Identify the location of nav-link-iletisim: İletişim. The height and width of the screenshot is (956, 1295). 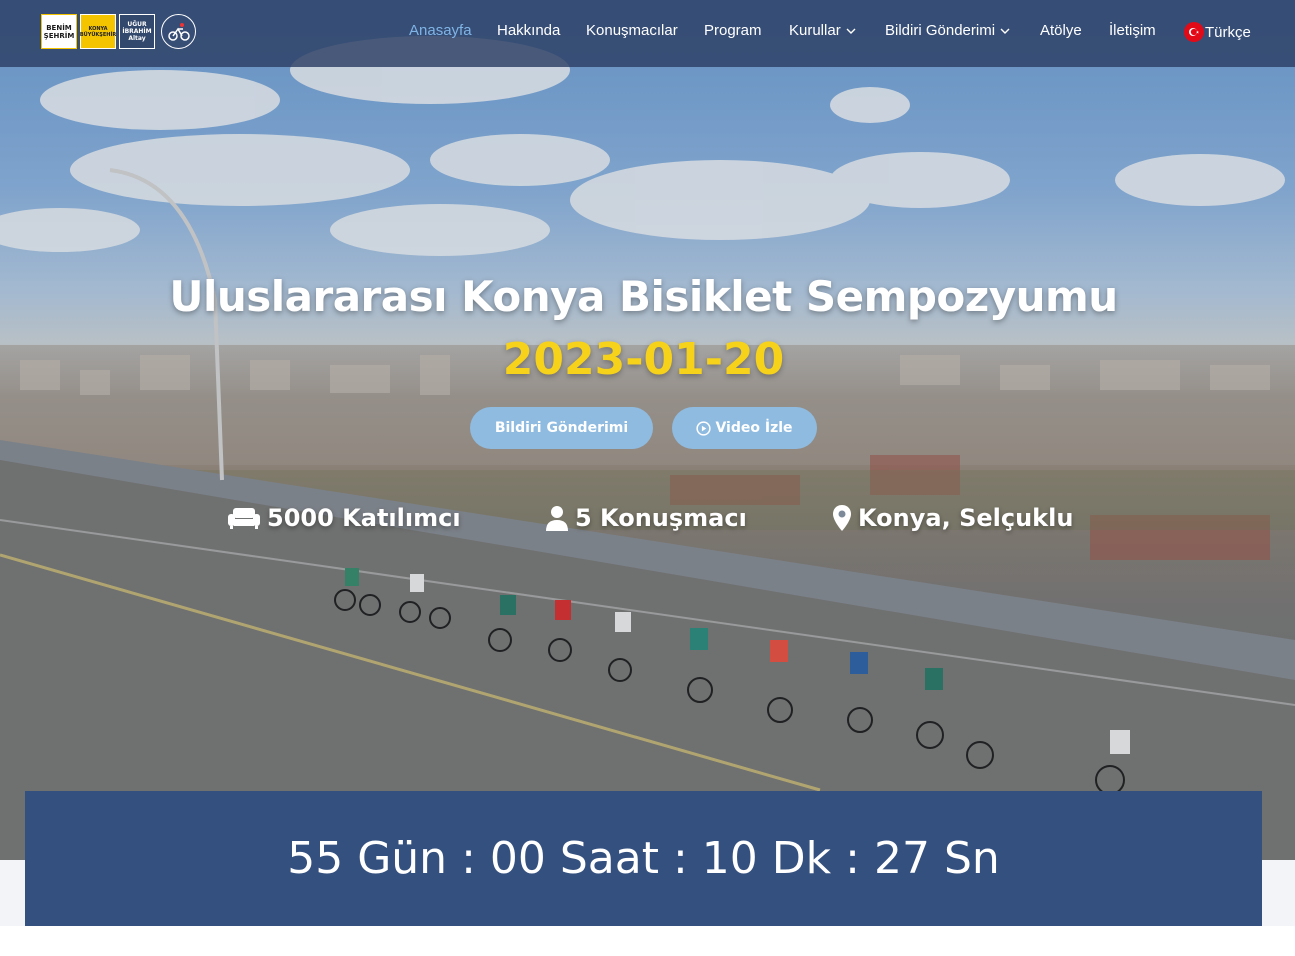
(1132, 30).